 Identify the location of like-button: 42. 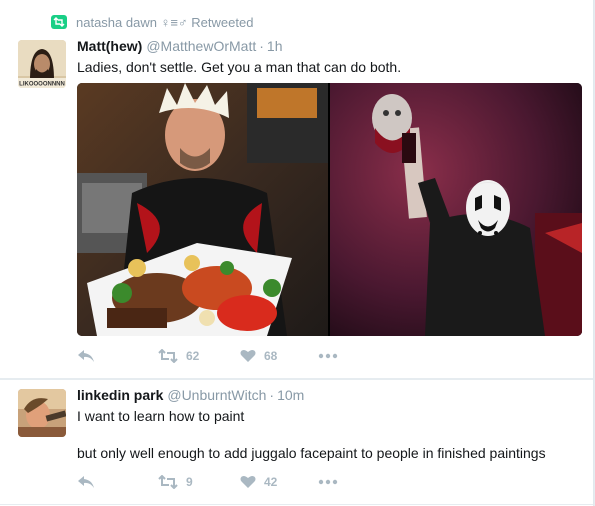
(258, 482).